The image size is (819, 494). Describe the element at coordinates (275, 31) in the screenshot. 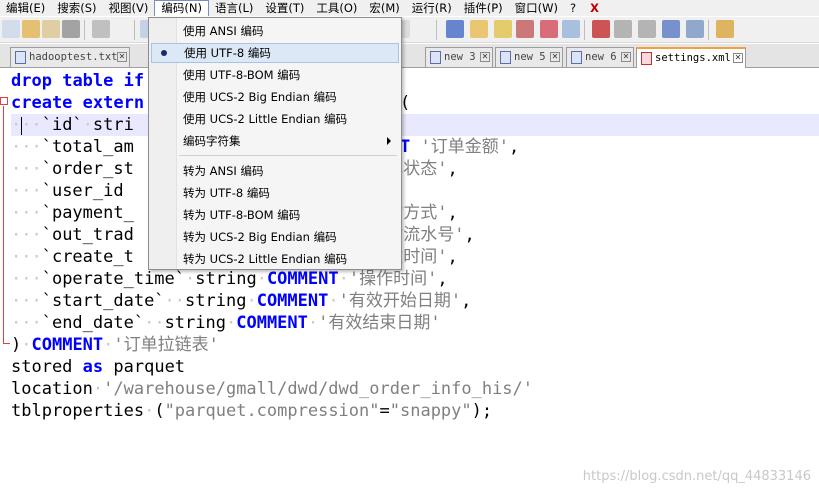

I see `encoding-option: 使用 ANSI 编码` at that location.